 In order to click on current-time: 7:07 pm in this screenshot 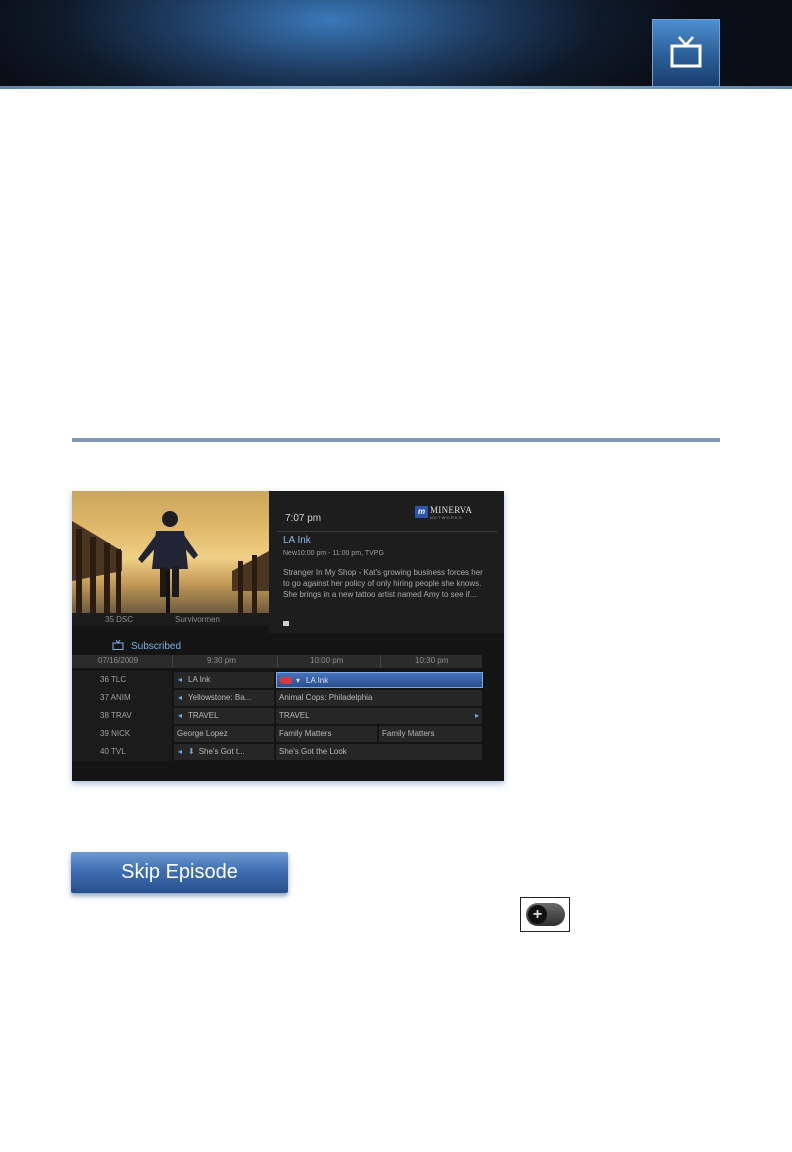, I will do `click(303, 518)`.